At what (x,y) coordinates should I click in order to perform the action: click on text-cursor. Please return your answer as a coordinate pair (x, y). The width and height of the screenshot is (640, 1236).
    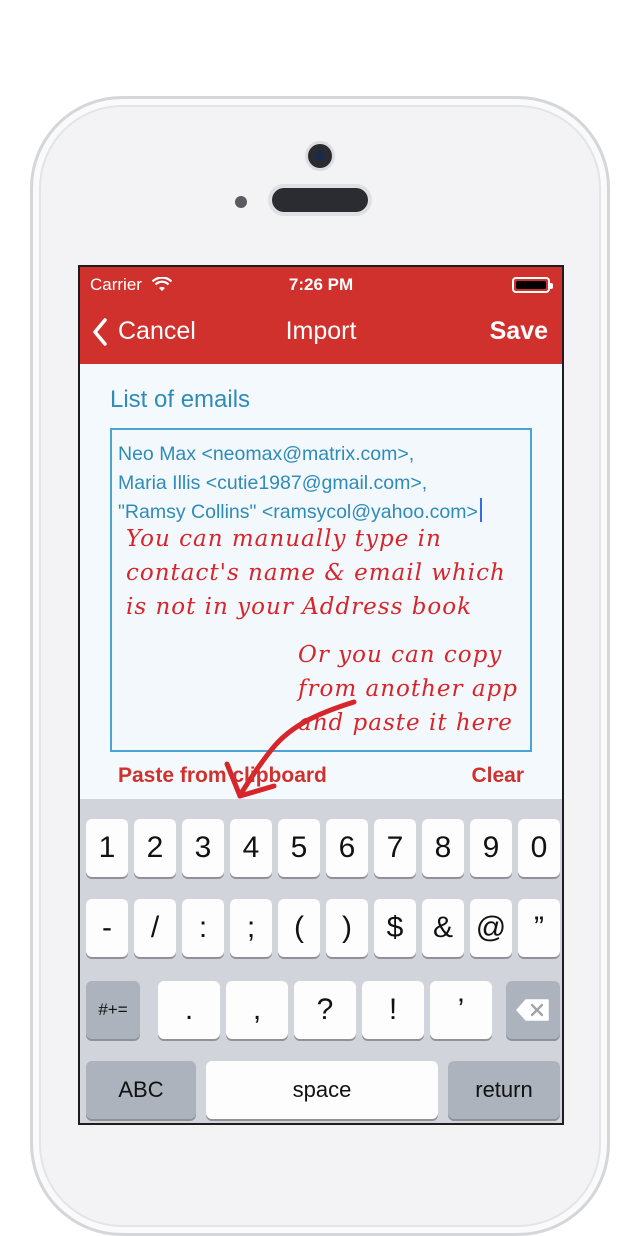
    Looking at the image, I should click on (480, 510).